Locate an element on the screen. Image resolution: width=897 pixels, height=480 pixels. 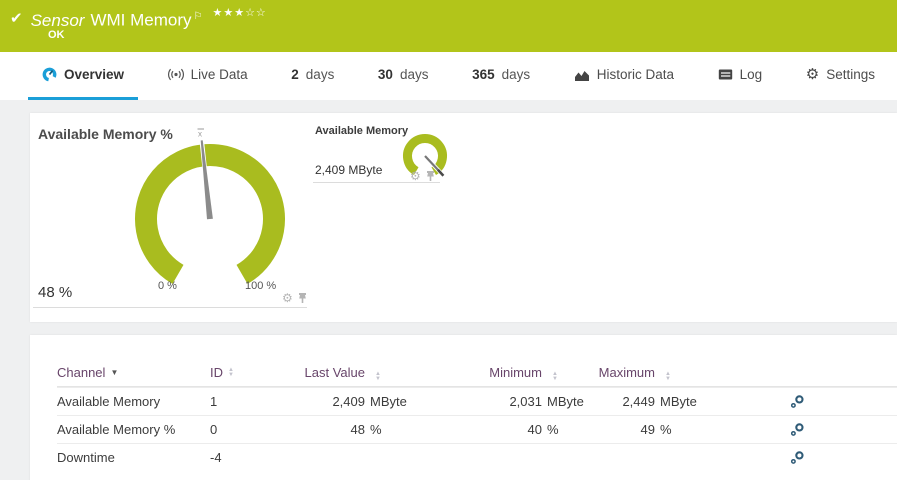
stars-empty: ☆☆ is located at coordinates (256, 13).